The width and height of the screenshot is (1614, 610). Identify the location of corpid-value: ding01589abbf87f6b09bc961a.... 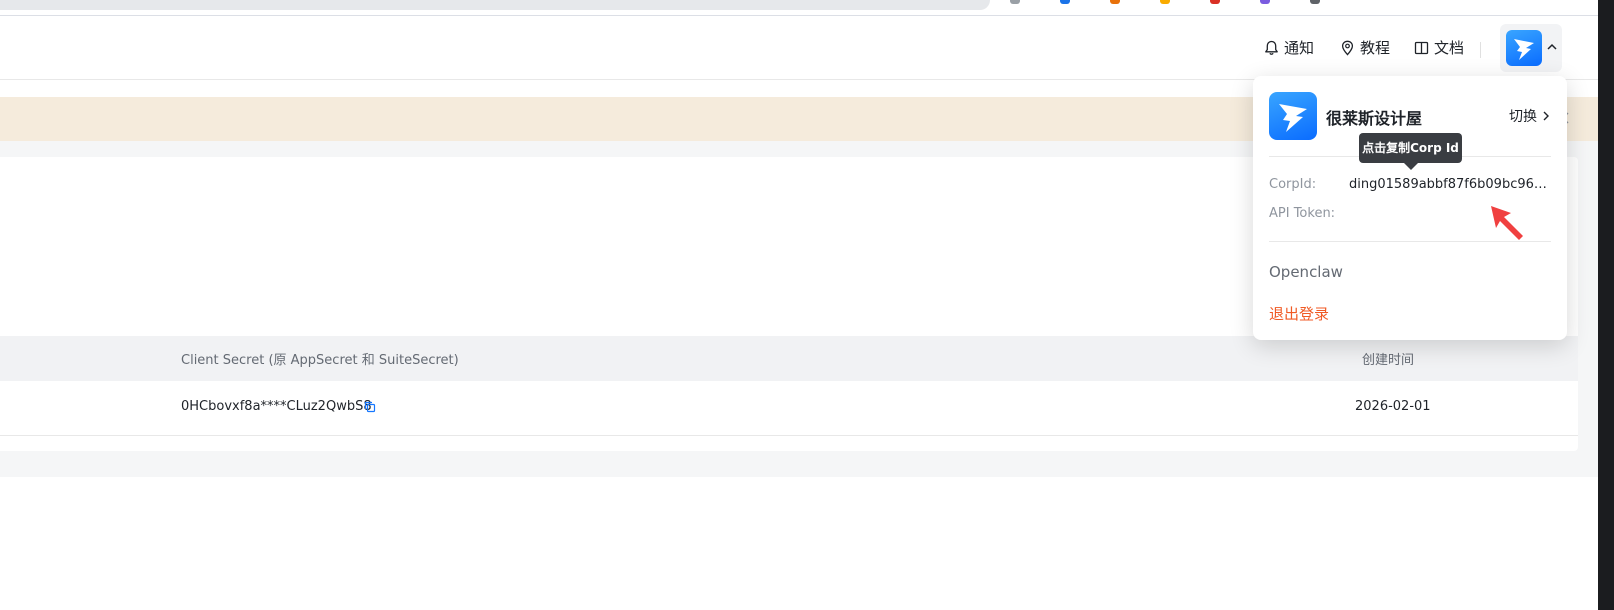
(1449, 184).